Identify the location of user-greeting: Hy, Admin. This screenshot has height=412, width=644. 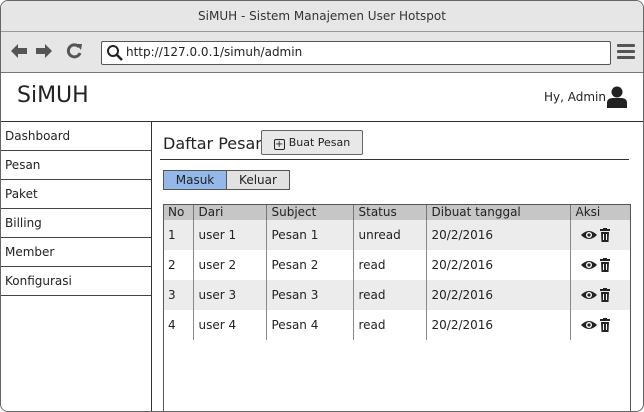
(575, 97).